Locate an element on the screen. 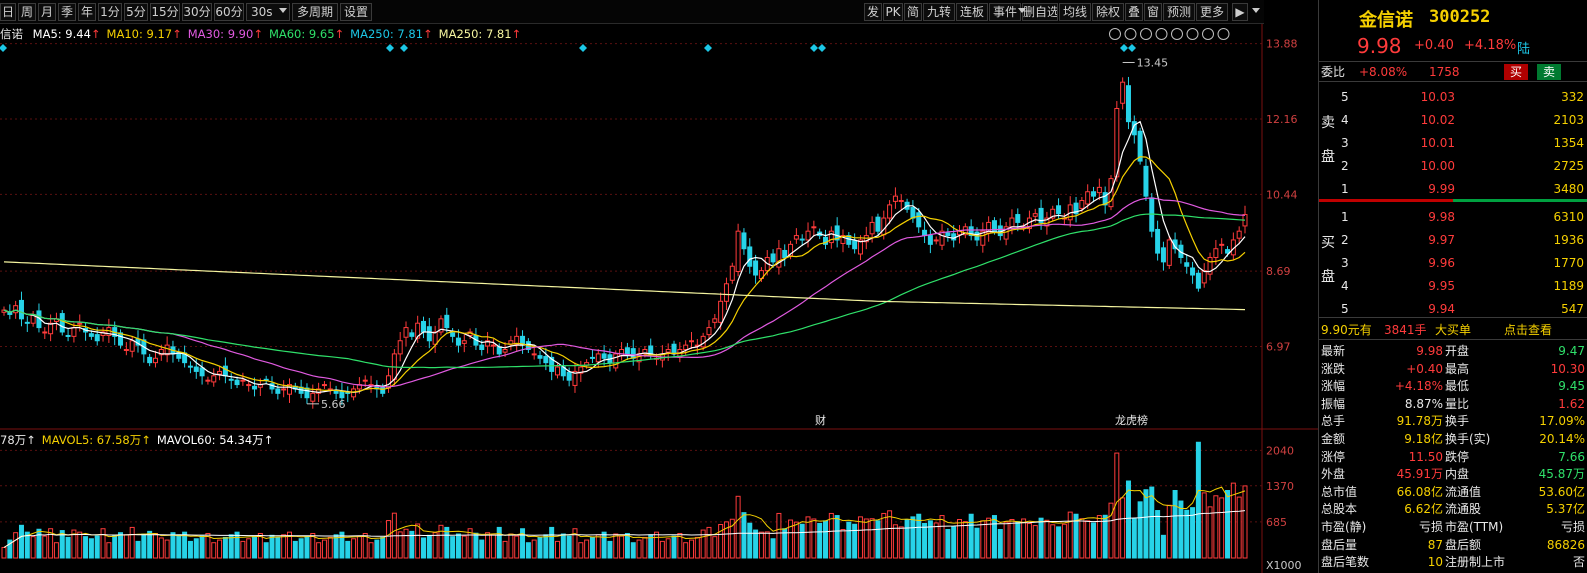 This screenshot has width=1587, height=573. asks-row: 1 9.99 3480 is located at coordinates (1453, 189).